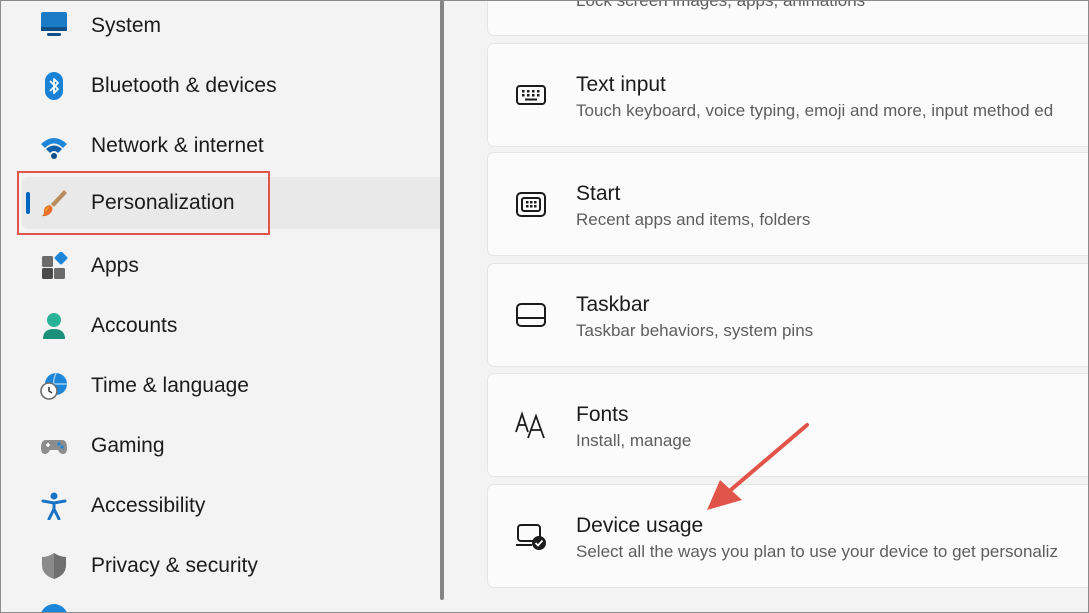 This screenshot has width=1089, height=613. I want to click on bluetooth-icon, so click(54, 86).